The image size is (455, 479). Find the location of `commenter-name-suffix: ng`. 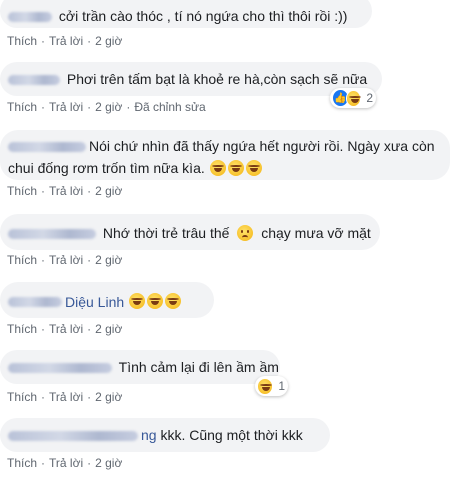

commenter-name-suffix: ng is located at coordinates (149, 435).